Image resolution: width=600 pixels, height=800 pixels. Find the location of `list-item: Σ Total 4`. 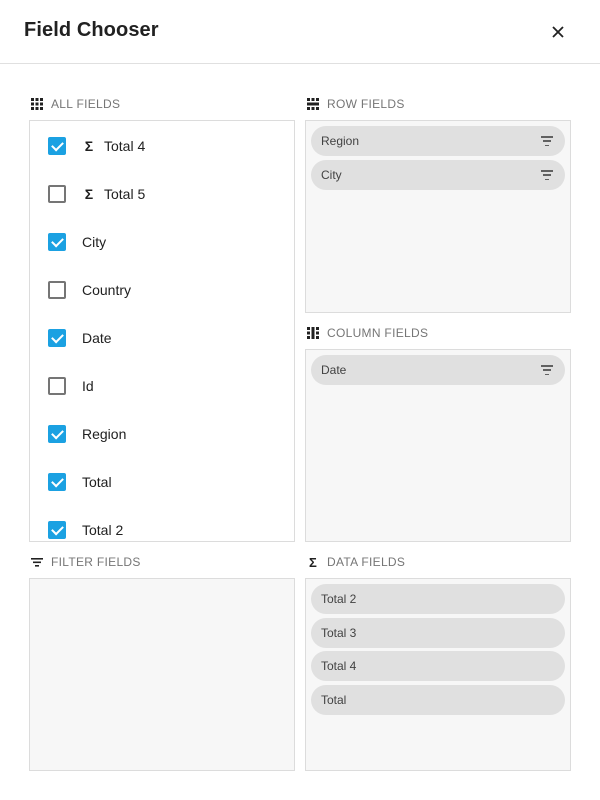

list-item: Σ Total 4 is located at coordinates (96, 146).